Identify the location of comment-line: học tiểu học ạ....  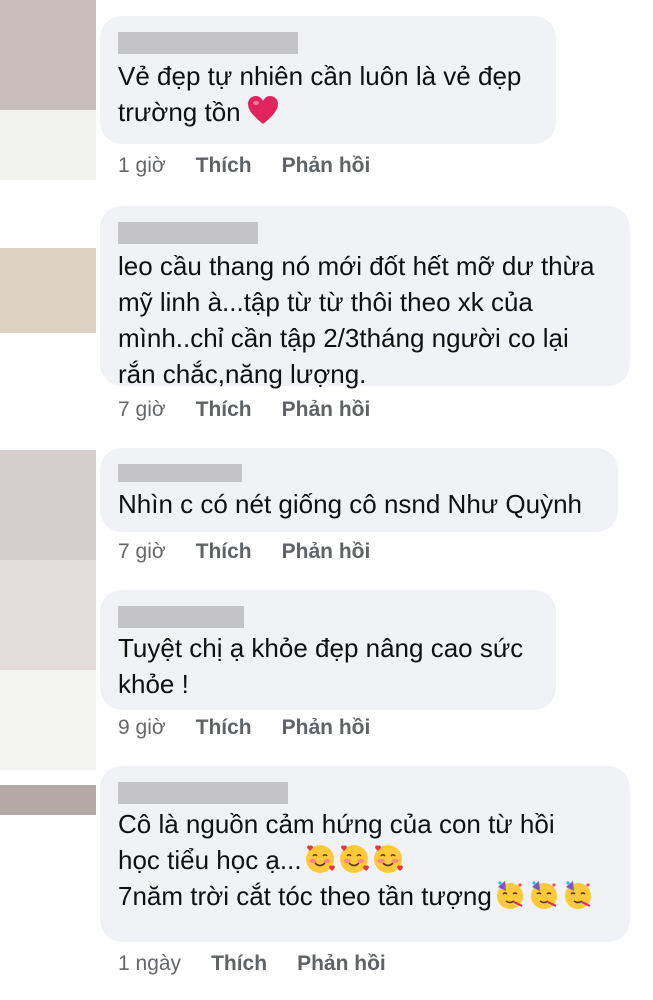
(366, 860).